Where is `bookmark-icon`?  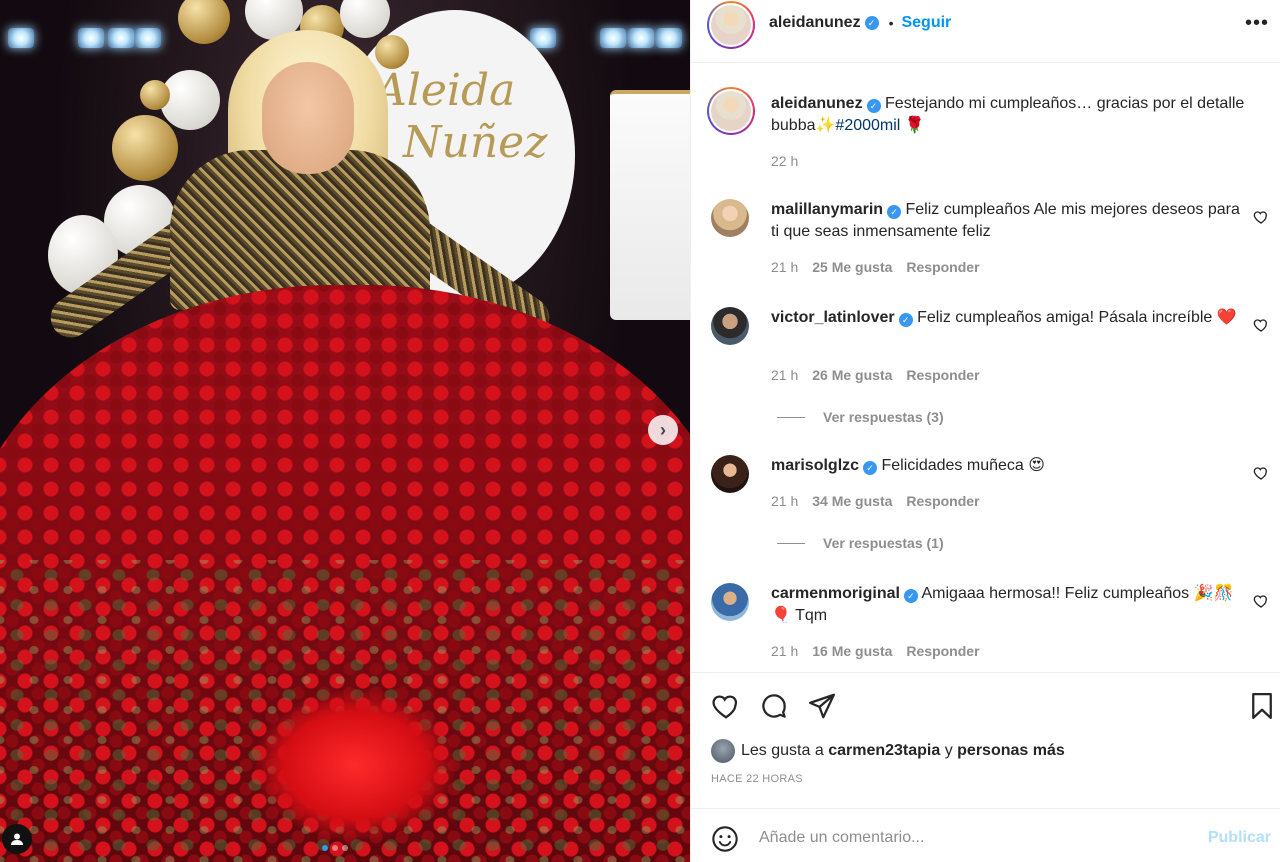 bookmark-icon is located at coordinates (1262, 706).